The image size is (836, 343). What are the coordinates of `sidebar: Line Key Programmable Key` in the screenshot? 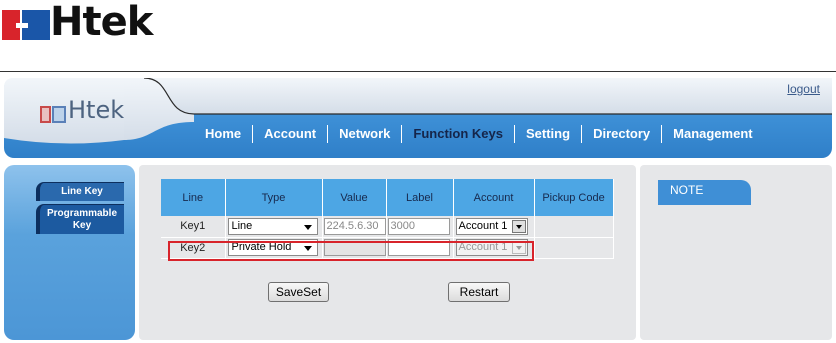 It's located at (69, 252).